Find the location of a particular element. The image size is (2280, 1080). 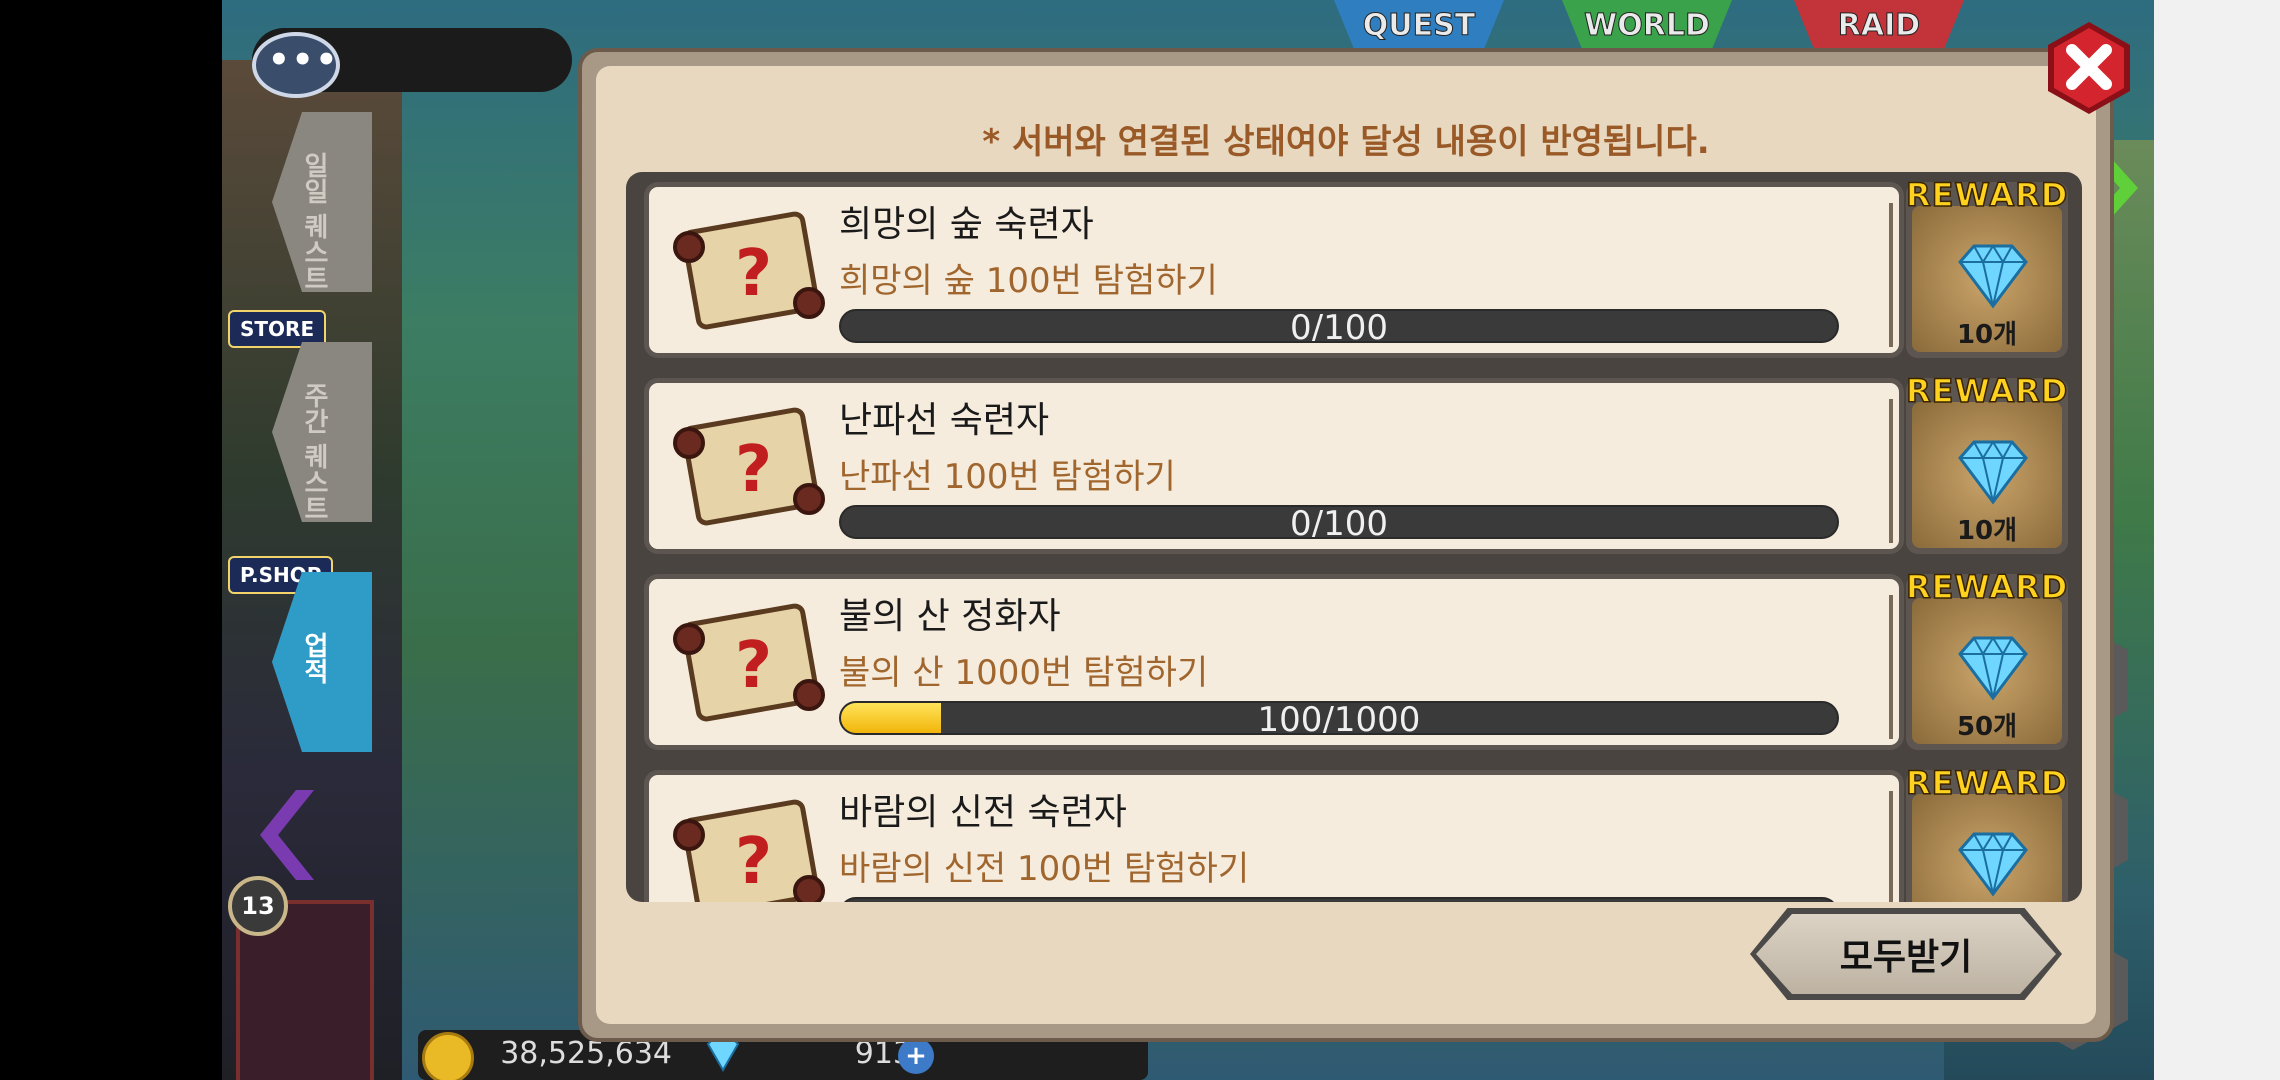

tab-achievements-label: 업적 is located at coordinates (314, 658).